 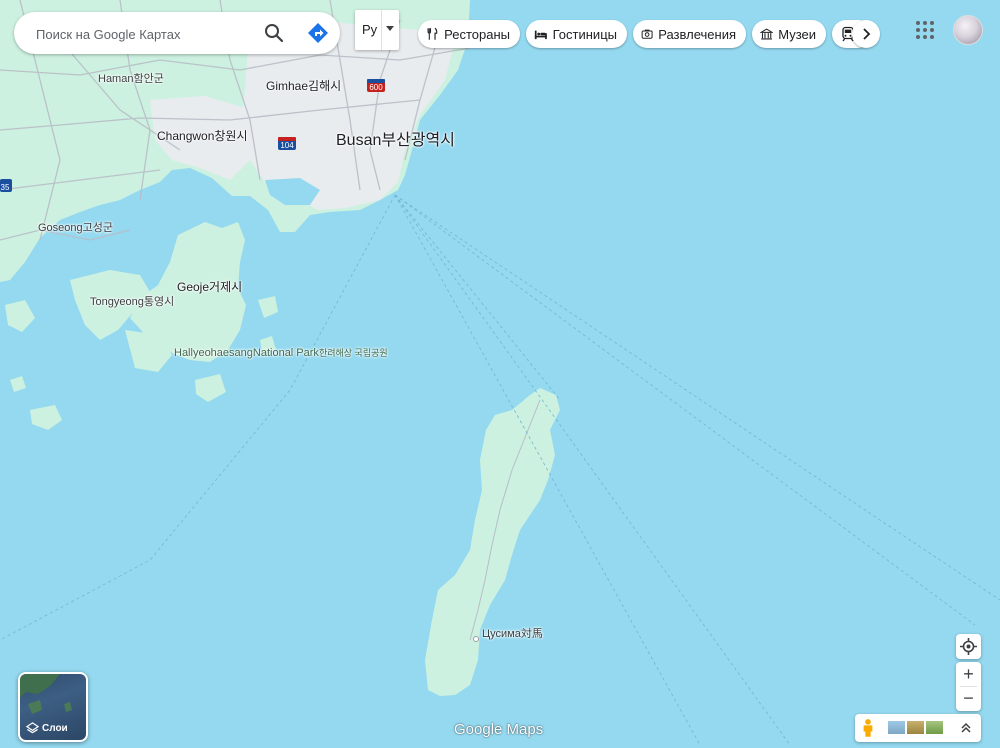 I want to click on language-select: Ру, so click(x=377, y=30).